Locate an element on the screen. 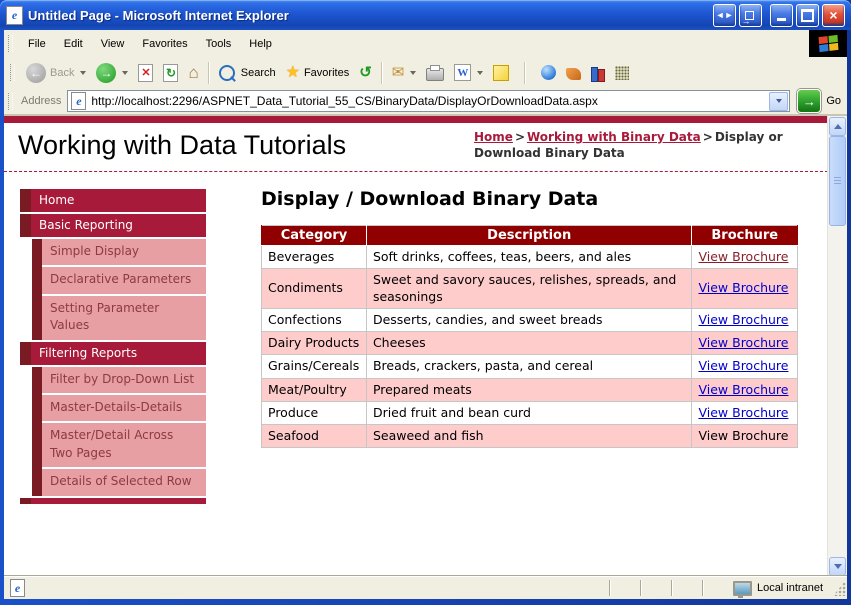 This screenshot has height=605, width=851. stop-button: ✕ is located at coordinates (145, 72).